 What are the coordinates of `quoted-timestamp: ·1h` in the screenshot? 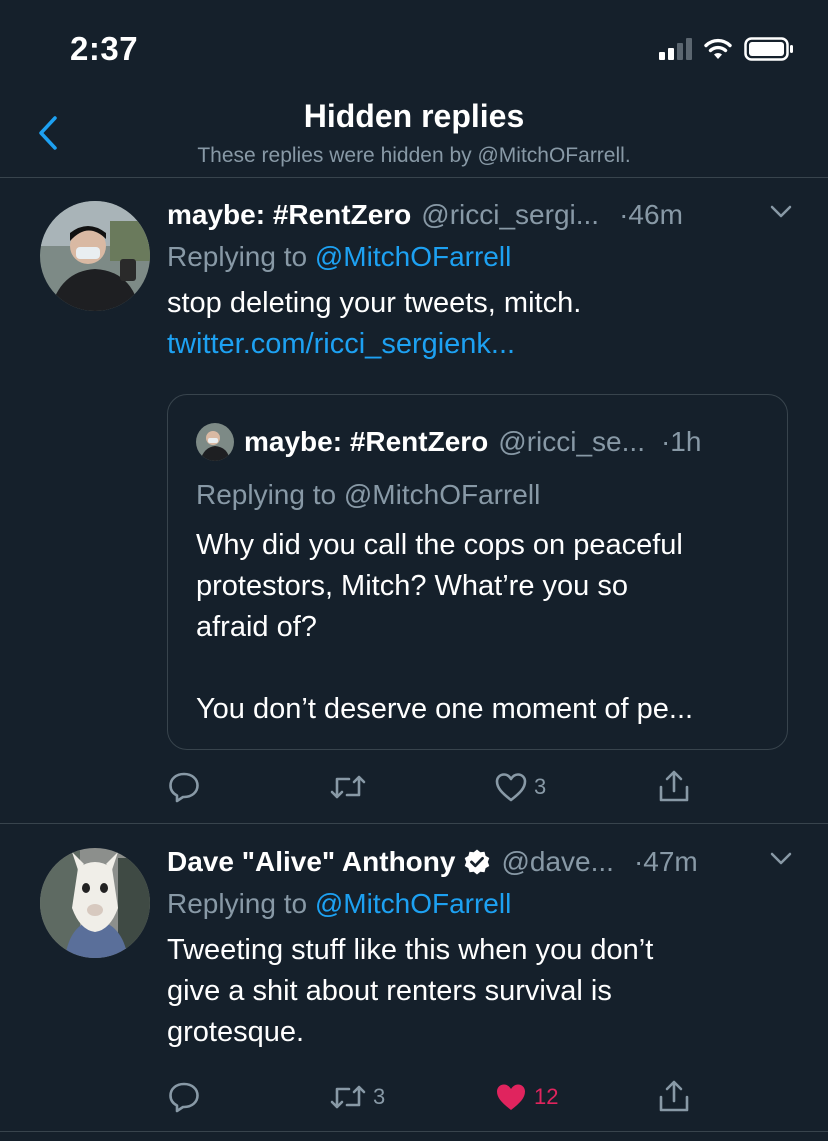 It's located at (681, 441).